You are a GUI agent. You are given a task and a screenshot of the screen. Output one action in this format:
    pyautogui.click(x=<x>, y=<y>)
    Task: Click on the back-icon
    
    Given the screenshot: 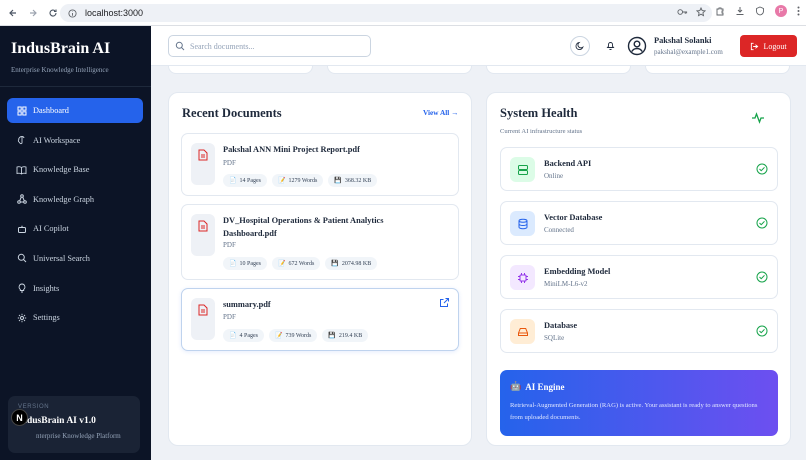 What is the action you would take?
    pyautogui.click(x=13, y=13)
    